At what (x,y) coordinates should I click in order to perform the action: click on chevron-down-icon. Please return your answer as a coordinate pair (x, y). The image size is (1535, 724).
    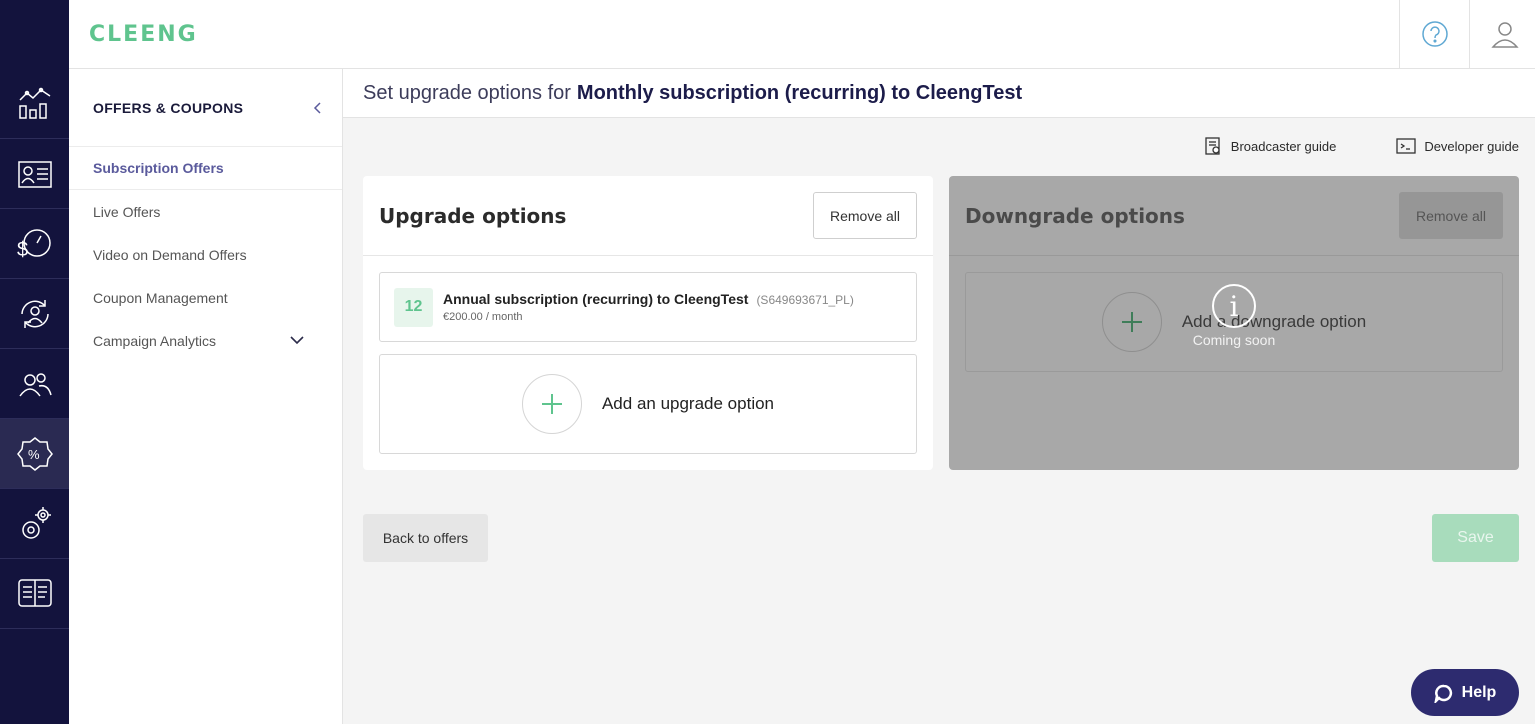
    Looking at the image, I should click on (297, 340).